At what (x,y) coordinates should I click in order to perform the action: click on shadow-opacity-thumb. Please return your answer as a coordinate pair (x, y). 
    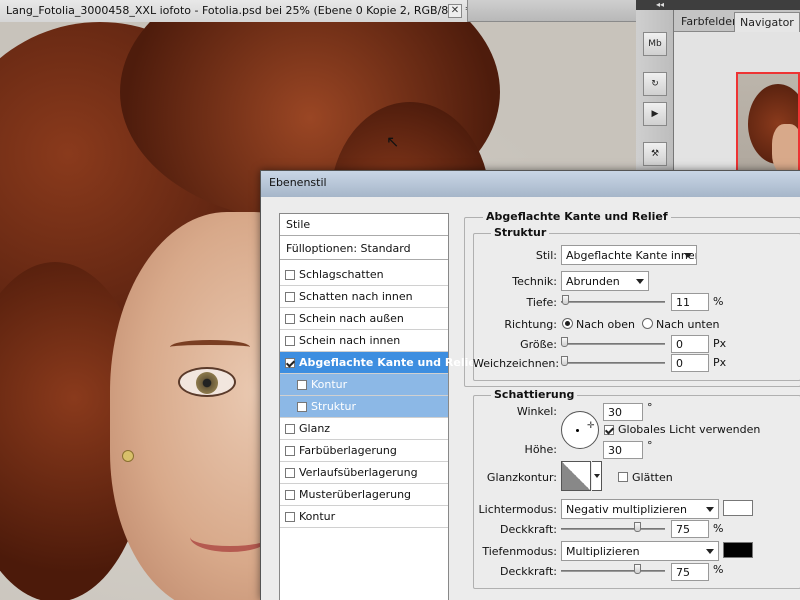
    Looking at the image, I should click on (637, 569).